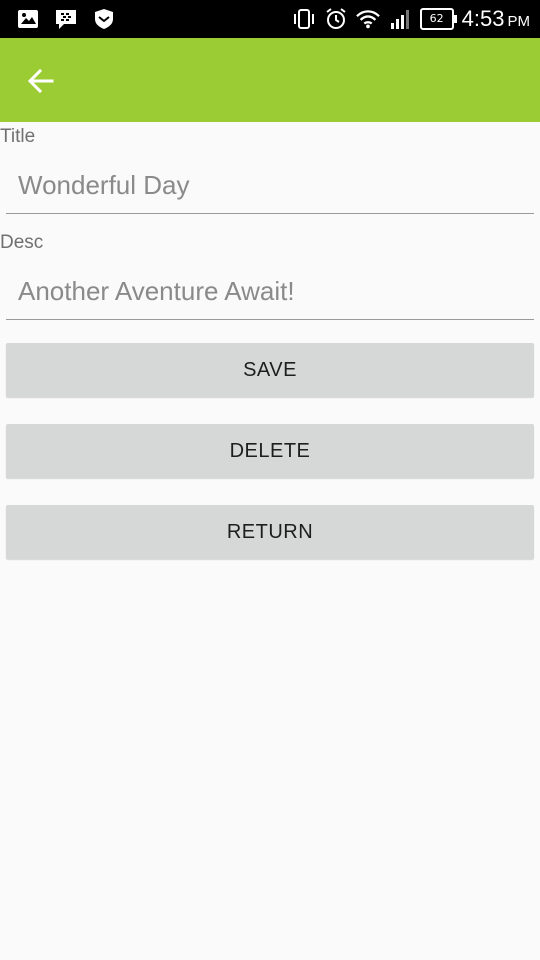 The width and height of the screenshot is (540, 960). I want to click on title-field, so click(270, 186).